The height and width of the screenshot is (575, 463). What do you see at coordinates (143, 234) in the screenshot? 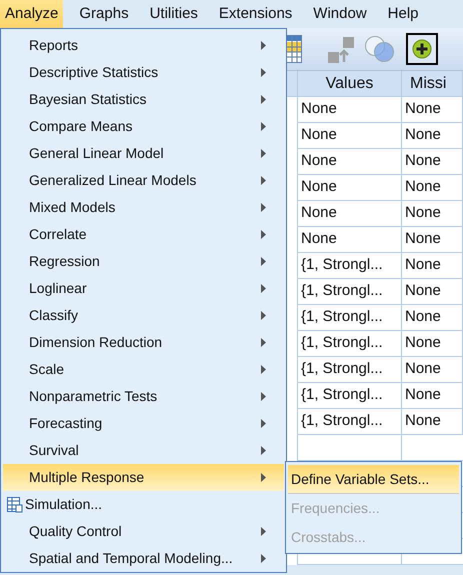
I see `menu-item: Correlate` at bounding box center [143, 234].